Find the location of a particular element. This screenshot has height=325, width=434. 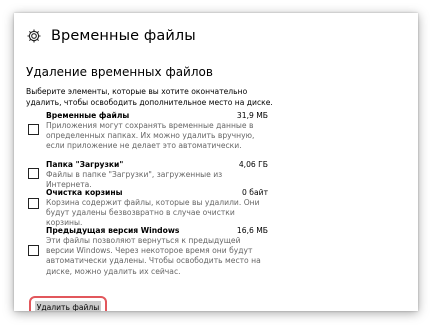

item-size: 16,6 МБ is located at coordinates (252, 230).